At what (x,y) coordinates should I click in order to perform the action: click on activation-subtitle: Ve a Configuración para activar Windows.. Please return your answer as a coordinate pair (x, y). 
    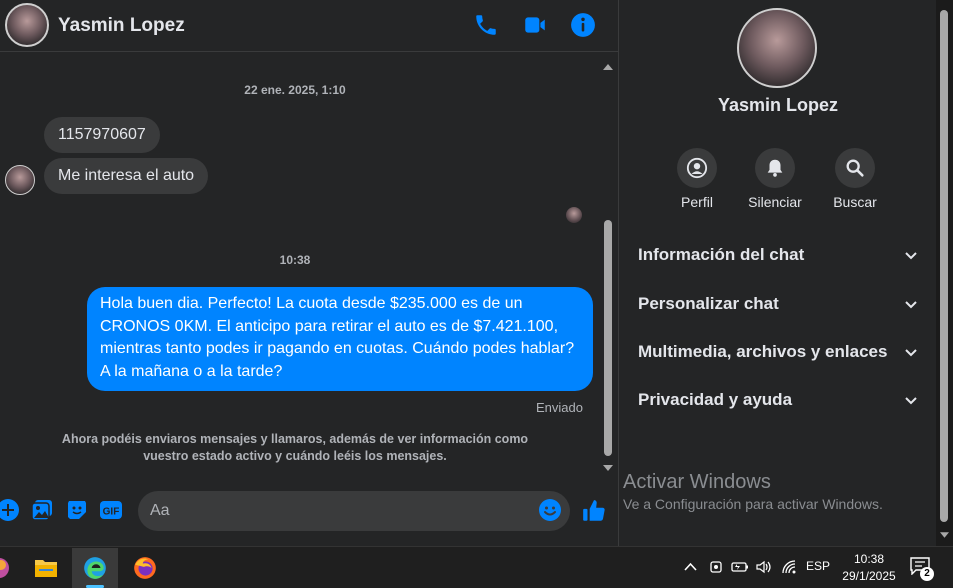
    Looking at the image, I should click on (753, 504).